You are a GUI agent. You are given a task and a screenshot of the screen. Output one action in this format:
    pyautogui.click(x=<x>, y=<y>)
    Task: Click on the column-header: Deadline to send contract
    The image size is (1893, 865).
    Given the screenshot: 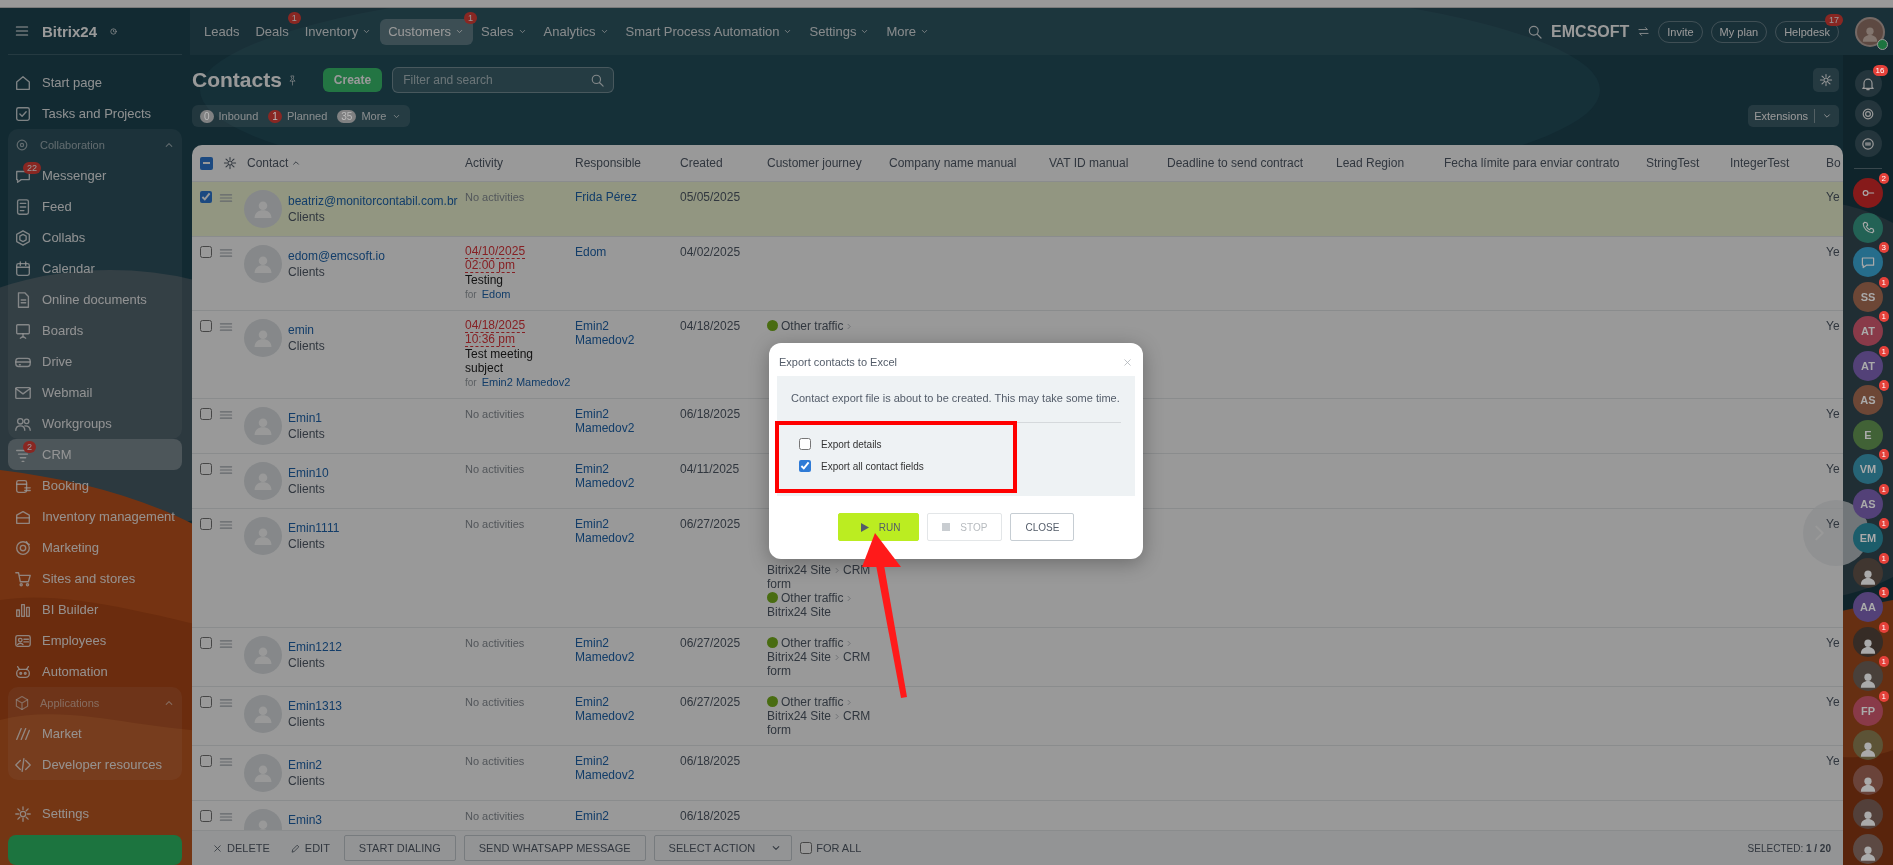 What is the action you would take?
    pyautogui.click(x=1251, y=163)
    